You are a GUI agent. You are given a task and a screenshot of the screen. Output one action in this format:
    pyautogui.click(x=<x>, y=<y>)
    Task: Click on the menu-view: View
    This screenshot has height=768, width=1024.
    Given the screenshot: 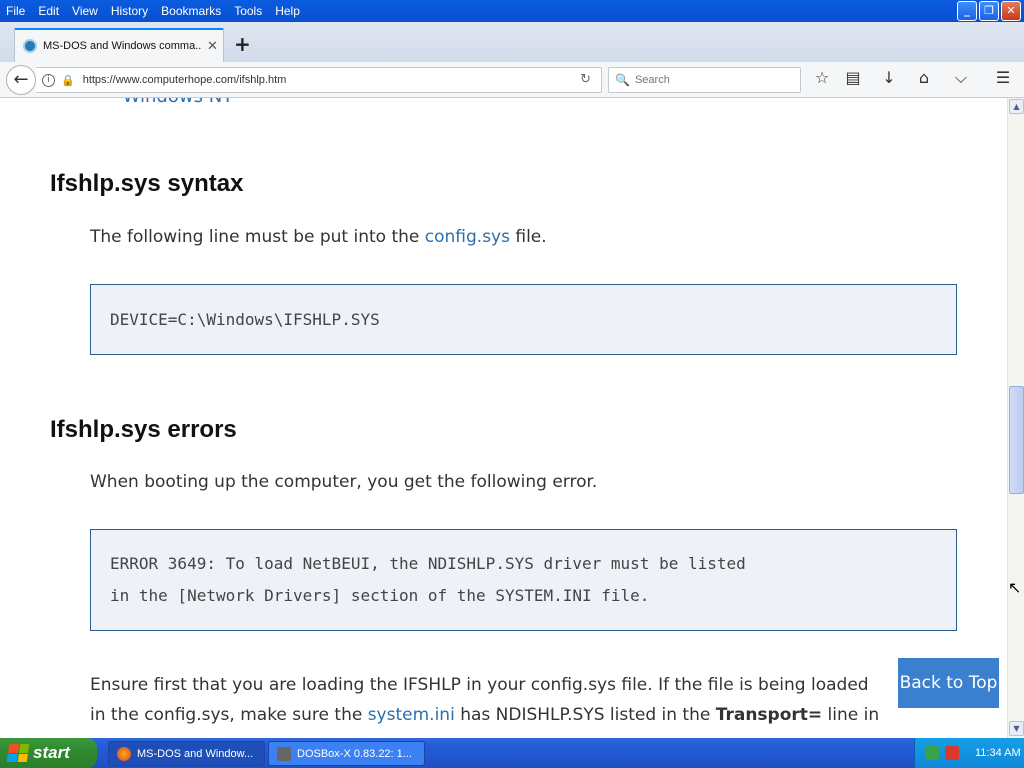 What is the action you would take?
    pyautogui.click(x=85, y=11)
    